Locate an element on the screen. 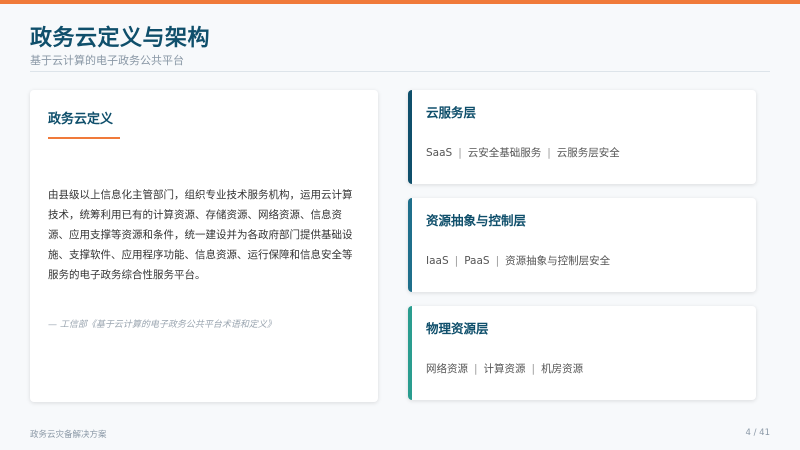  page-subtitle: 基于云计算的电子政务公共平台 is located at coordinates (107, 60).